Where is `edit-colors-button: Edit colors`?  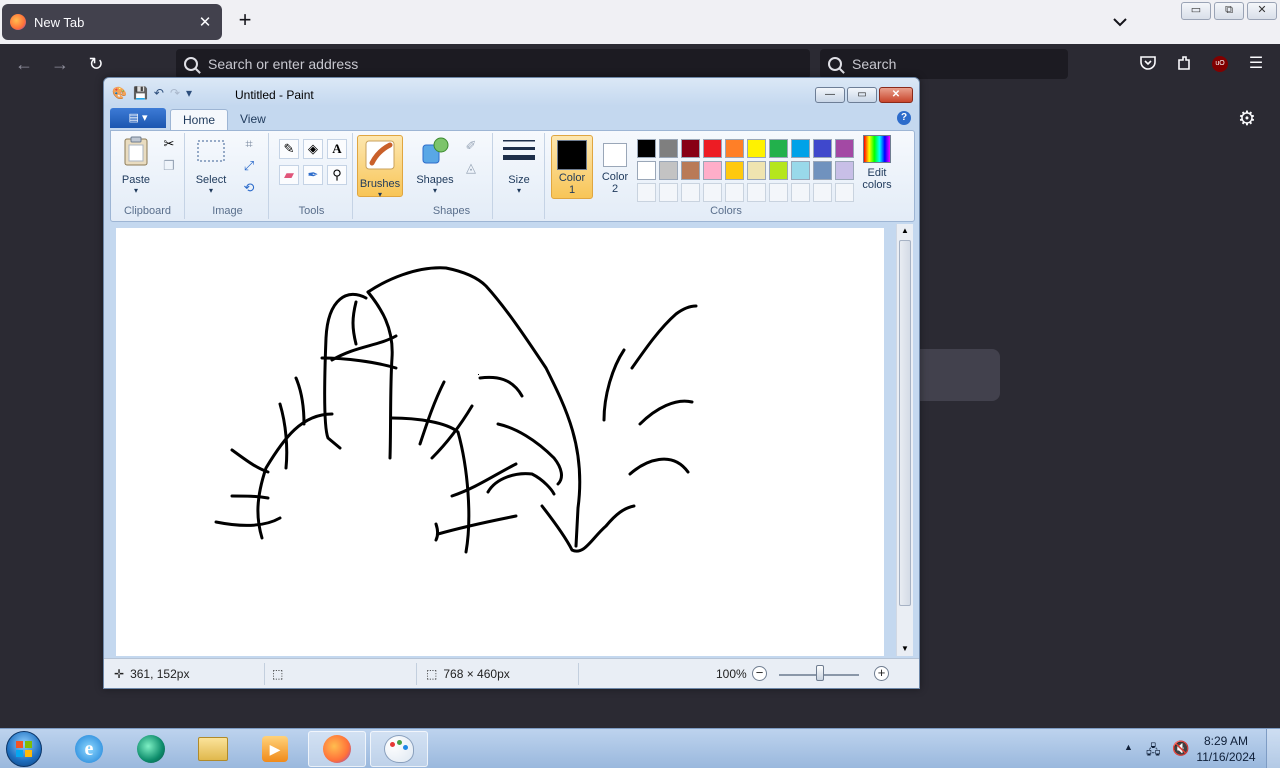
edit-colors-button: Edit colors is located at coordinates (877, 163).